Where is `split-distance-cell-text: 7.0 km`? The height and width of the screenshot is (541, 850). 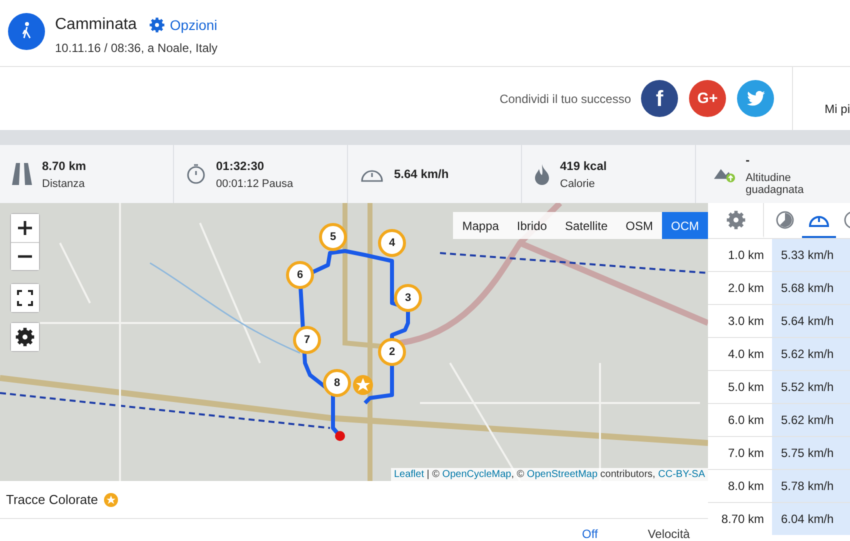
split-distance-cell-text: 7.0 km is located at coordinates (745, 453).